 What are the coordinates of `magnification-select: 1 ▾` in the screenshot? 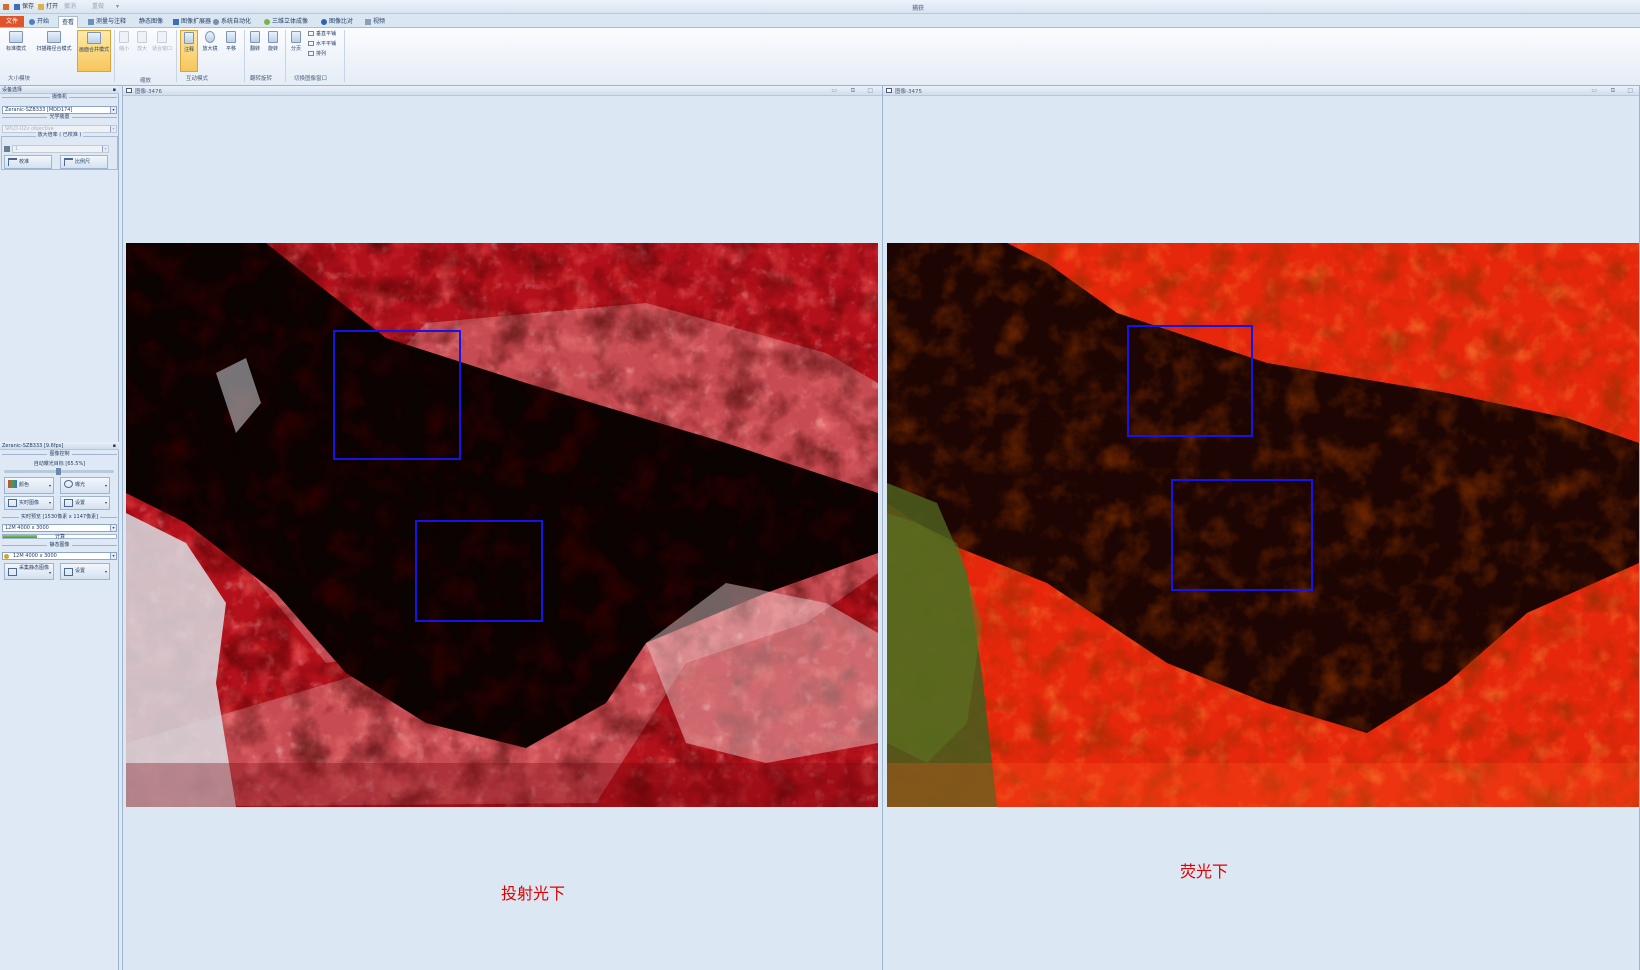 It's located at (60, 149).